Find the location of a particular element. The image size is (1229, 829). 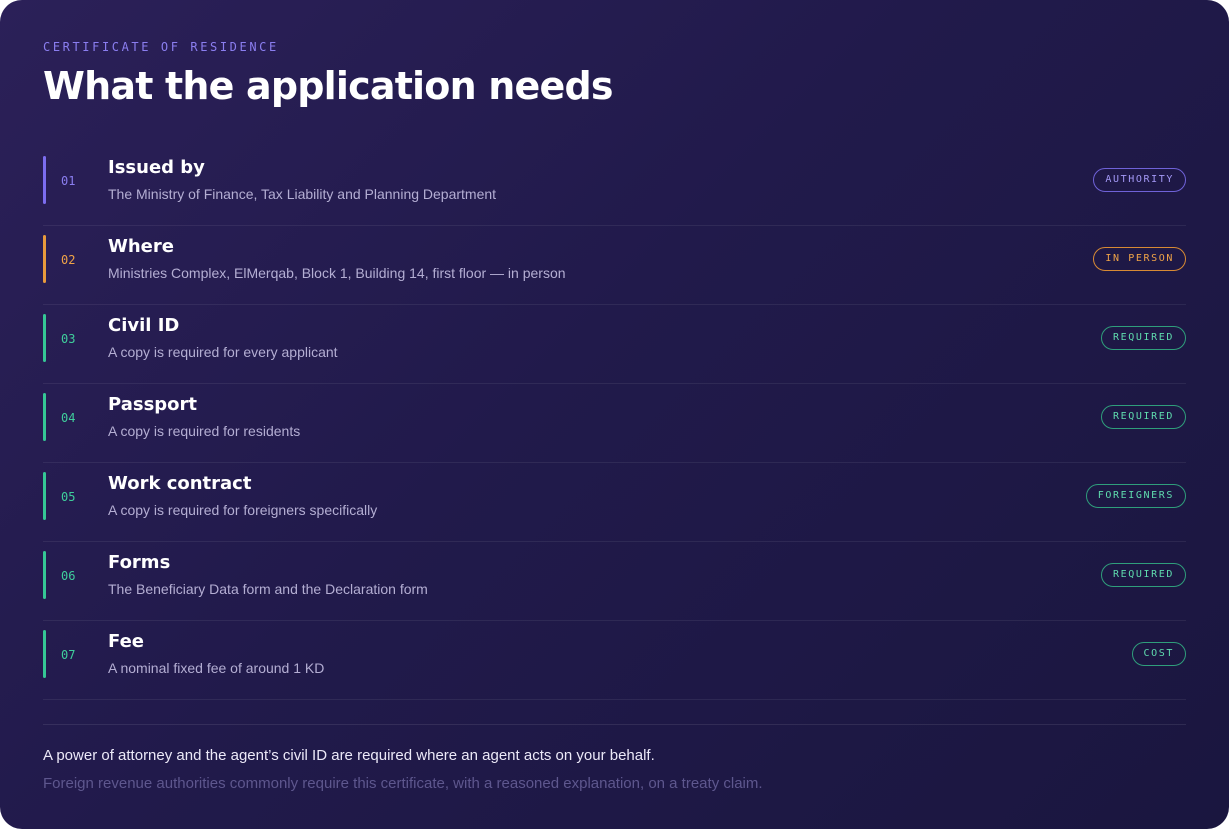

item-title: Passport is located at coordinates (153, 404).